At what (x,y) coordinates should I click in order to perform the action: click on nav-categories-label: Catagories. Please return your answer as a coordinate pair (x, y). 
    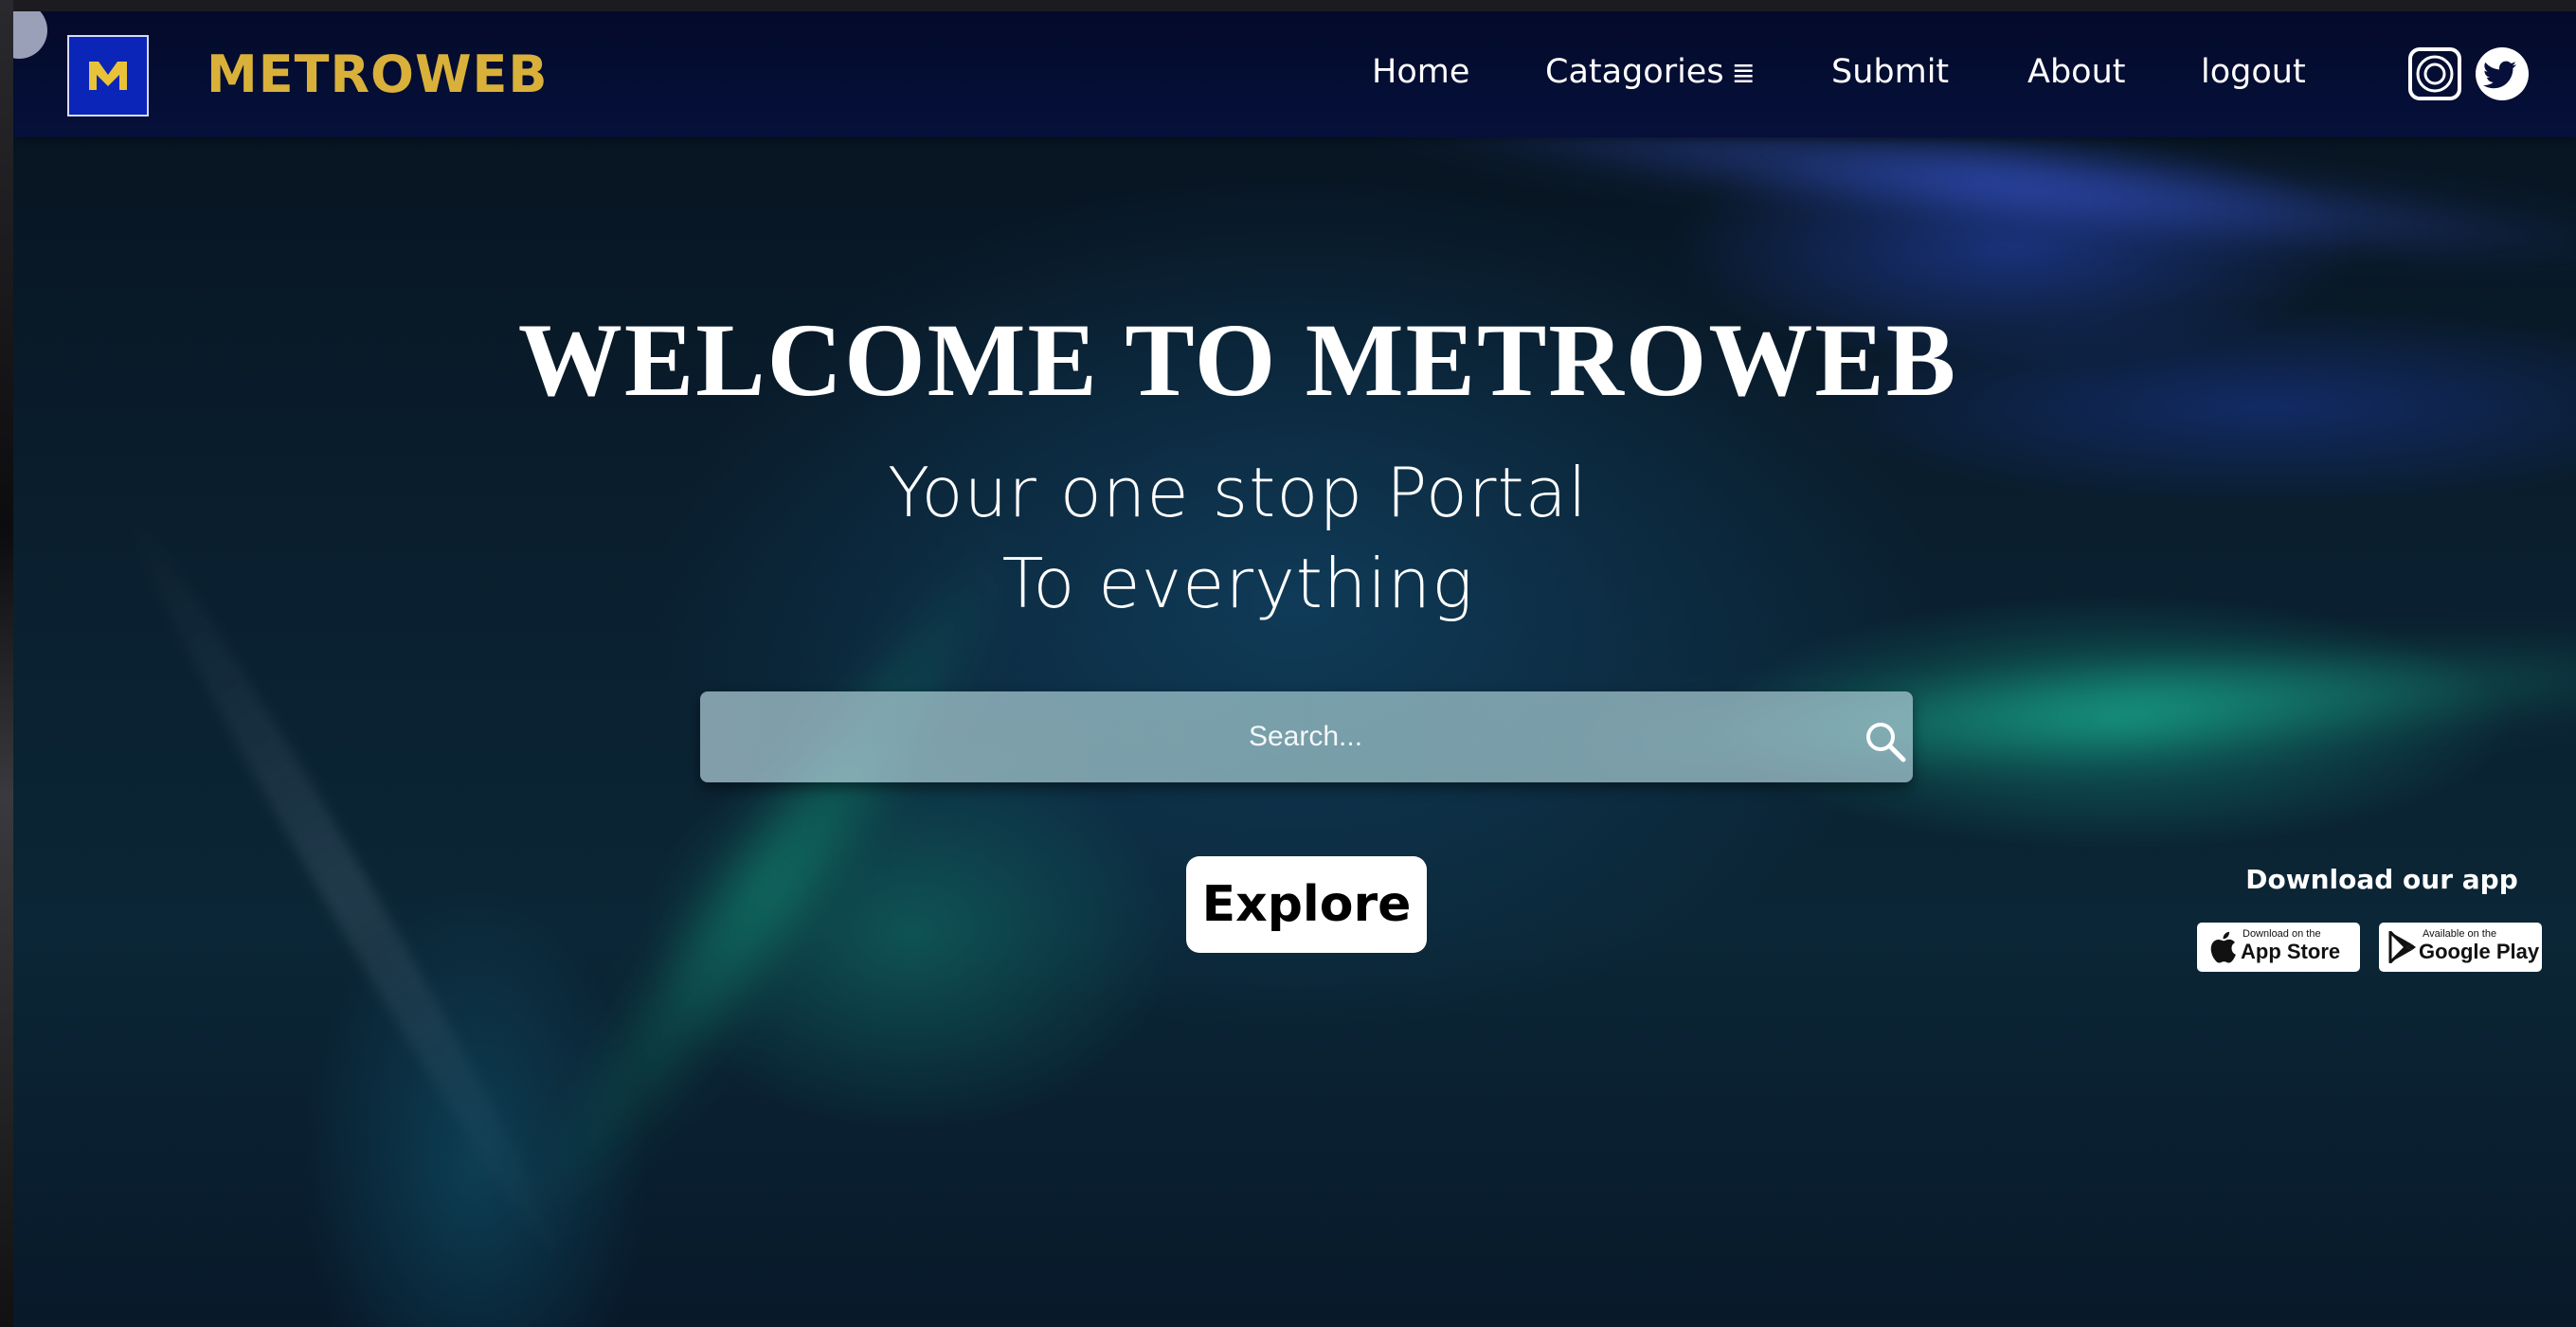
    Looking at the image, I should click on (1634, 72).